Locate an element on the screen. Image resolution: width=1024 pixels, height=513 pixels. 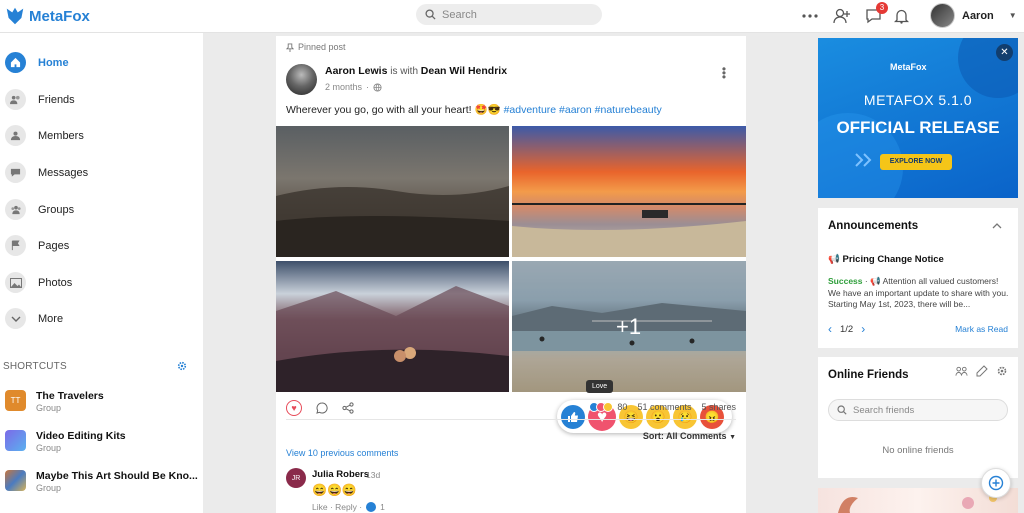
like-icon is located at coordinates (371, 507).